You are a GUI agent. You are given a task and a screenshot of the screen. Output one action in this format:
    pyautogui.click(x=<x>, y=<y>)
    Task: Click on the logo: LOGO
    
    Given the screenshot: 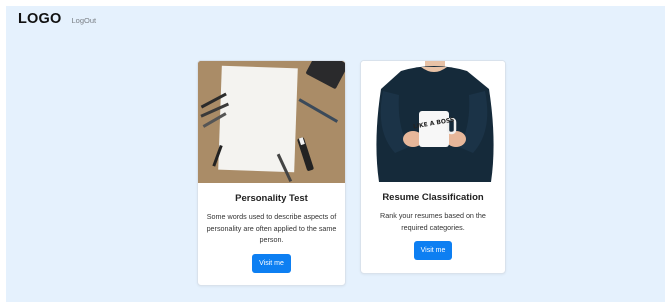 What is the action you would take?
    pyautogui.click(x=40, y=19)
    